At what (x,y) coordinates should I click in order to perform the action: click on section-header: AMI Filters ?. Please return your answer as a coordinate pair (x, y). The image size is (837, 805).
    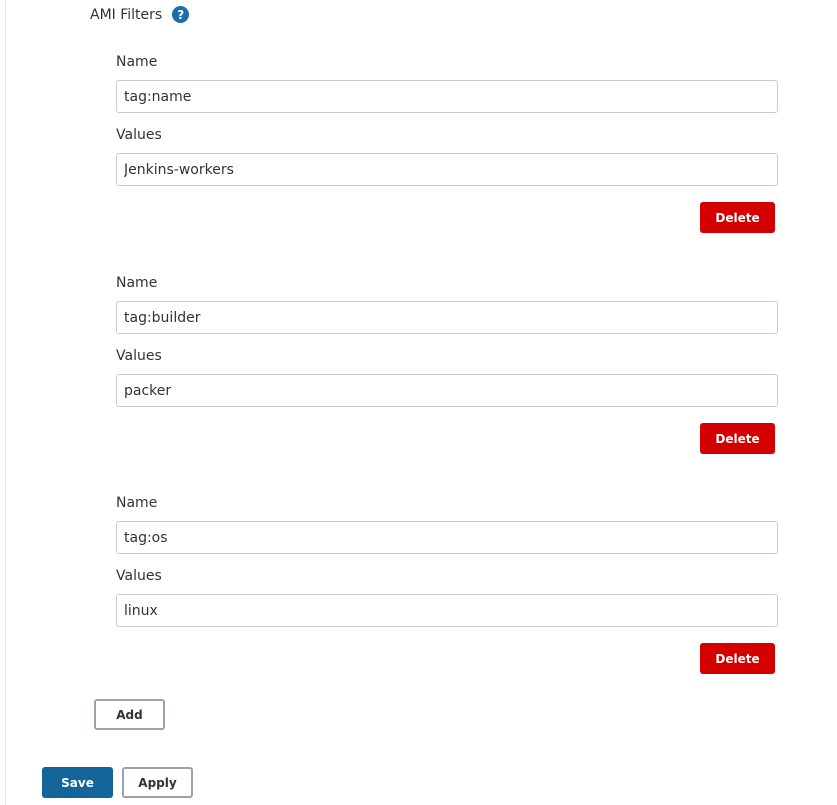
    Looking at the image, I should click on (140, 14).